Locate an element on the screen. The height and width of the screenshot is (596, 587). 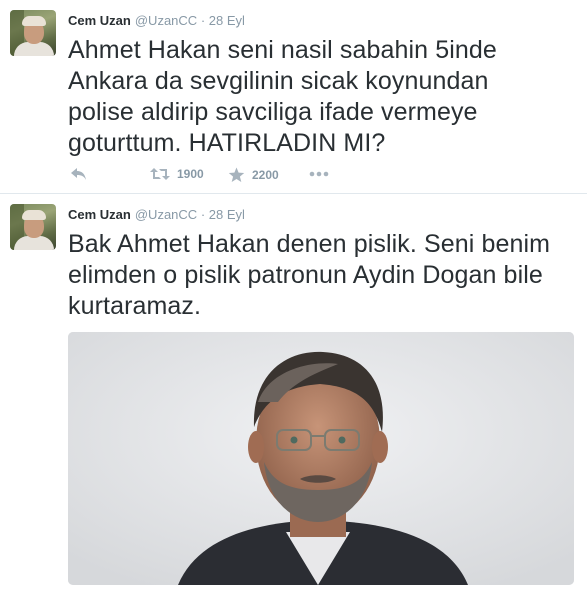
retweet-button: 1900 is located at coordinates (177, 174).